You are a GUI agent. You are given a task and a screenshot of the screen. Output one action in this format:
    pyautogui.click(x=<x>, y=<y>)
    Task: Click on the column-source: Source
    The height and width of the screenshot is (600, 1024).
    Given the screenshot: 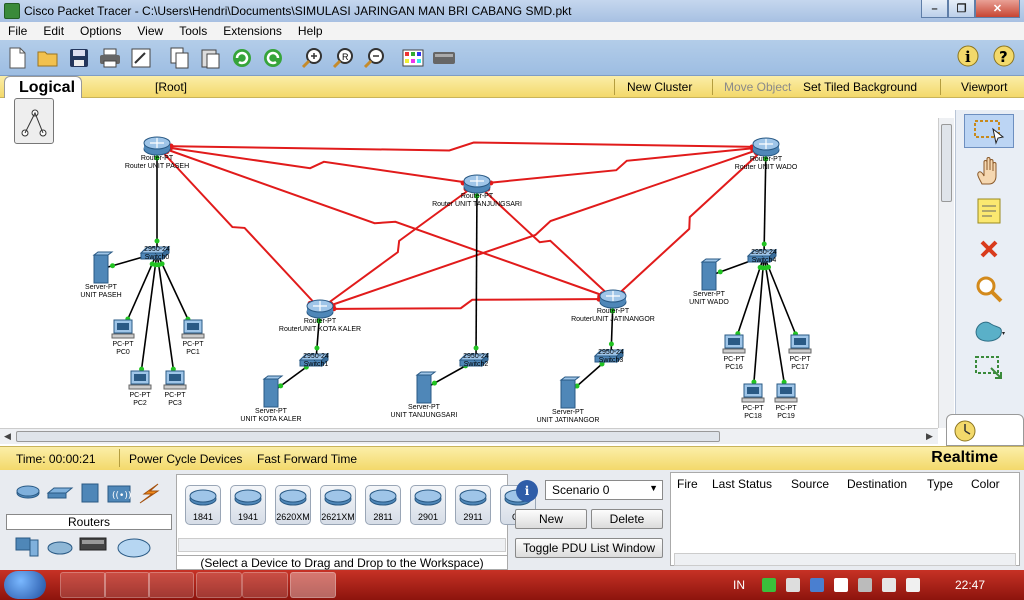 What is the action you would take?
    pyautogui.click(x=810, y=484)
    